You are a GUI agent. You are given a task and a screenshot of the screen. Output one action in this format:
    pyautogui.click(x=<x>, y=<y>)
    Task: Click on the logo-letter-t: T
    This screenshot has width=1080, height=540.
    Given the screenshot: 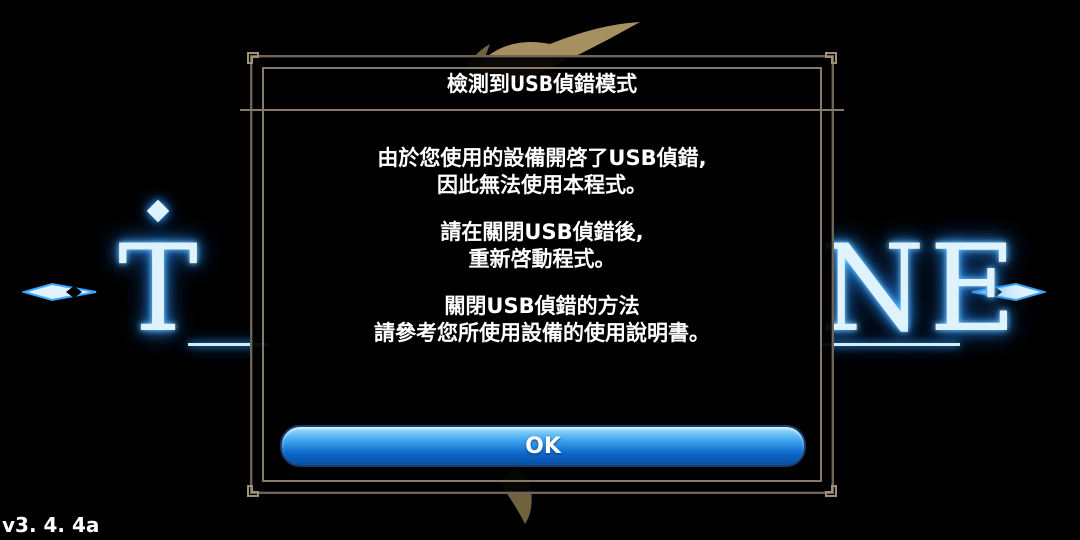 What is the action you would take?
    pyautogui.click(x=158, y=289)
    